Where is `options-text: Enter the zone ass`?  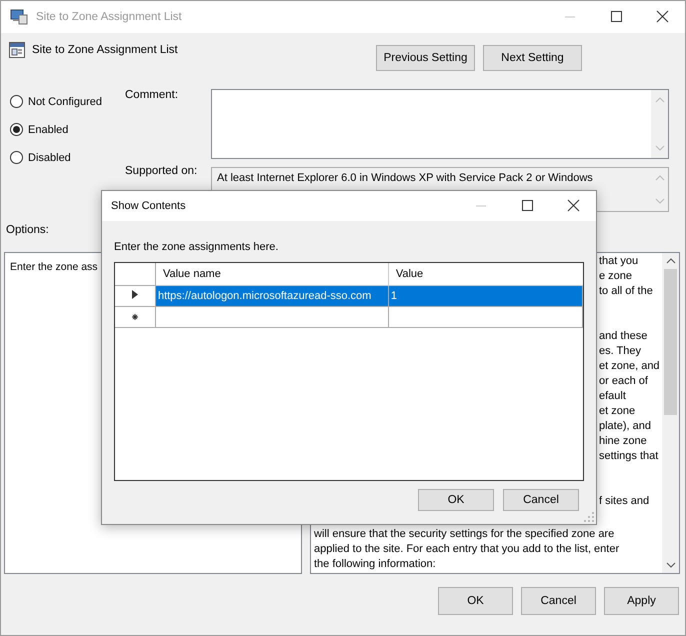
options-text: Enter the zone ass is located at coordinates (54, 267).